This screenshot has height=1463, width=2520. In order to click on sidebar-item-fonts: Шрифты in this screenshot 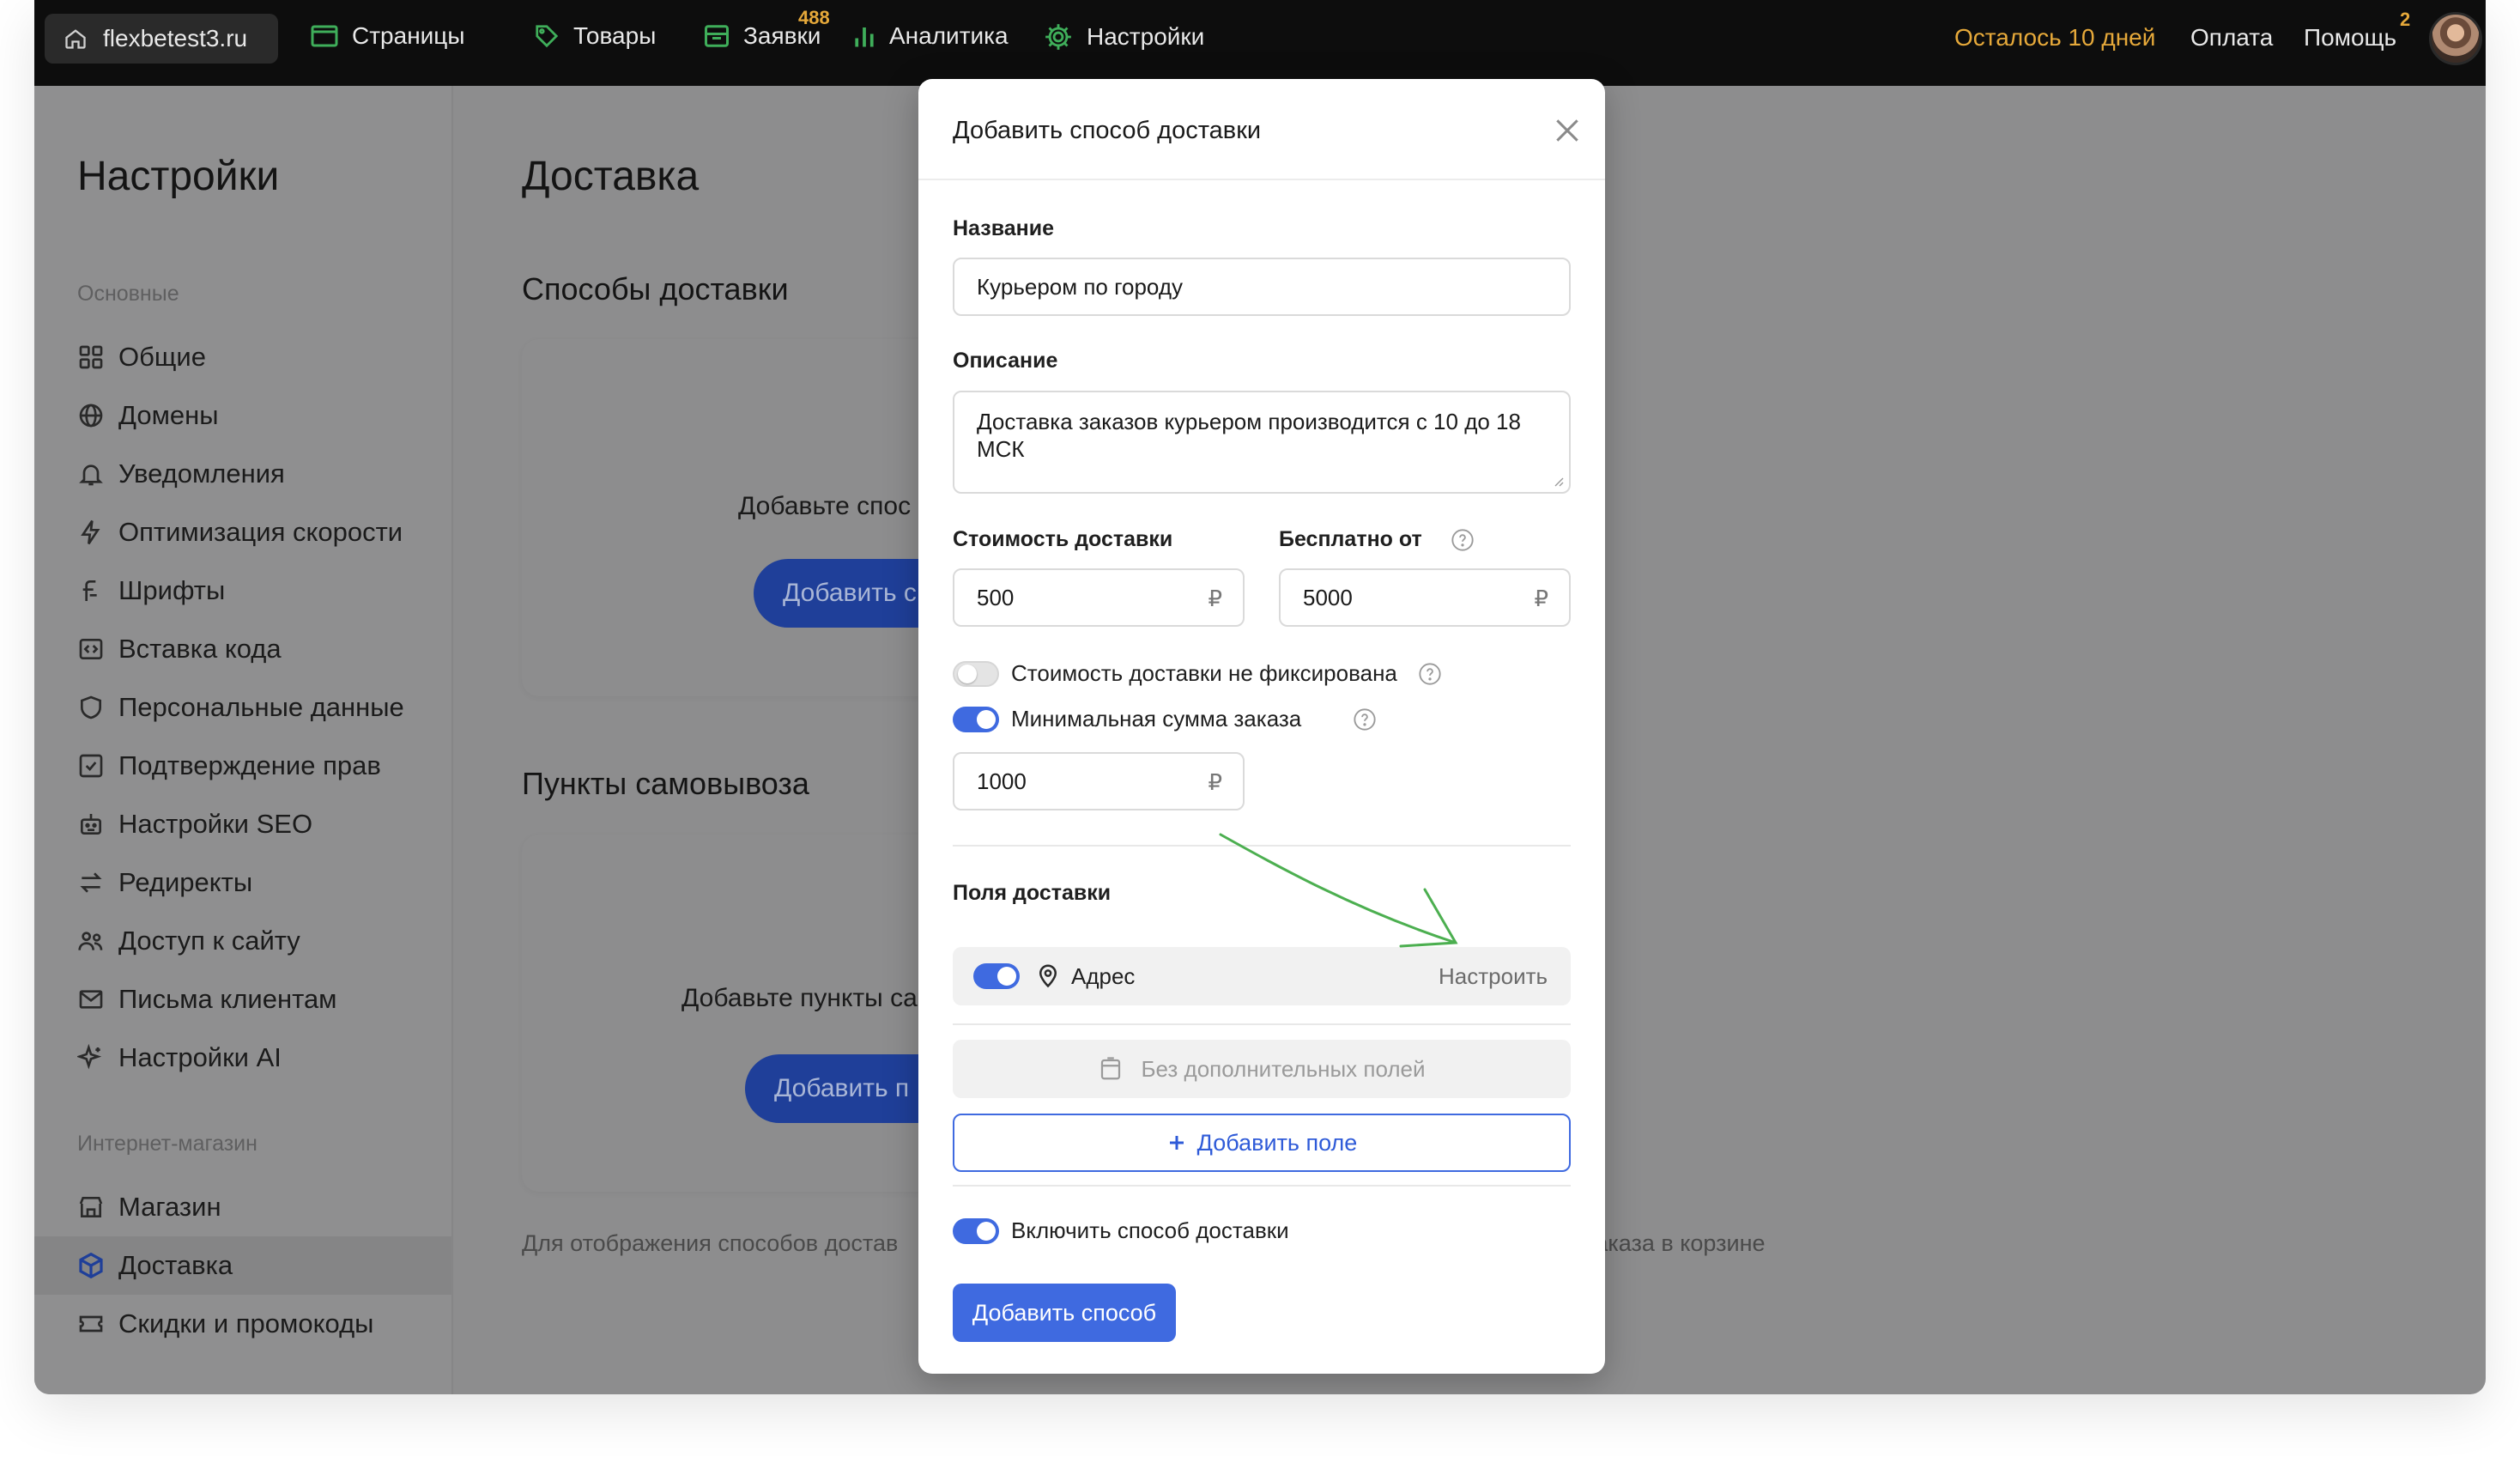, I will do `click(242, 591)`.